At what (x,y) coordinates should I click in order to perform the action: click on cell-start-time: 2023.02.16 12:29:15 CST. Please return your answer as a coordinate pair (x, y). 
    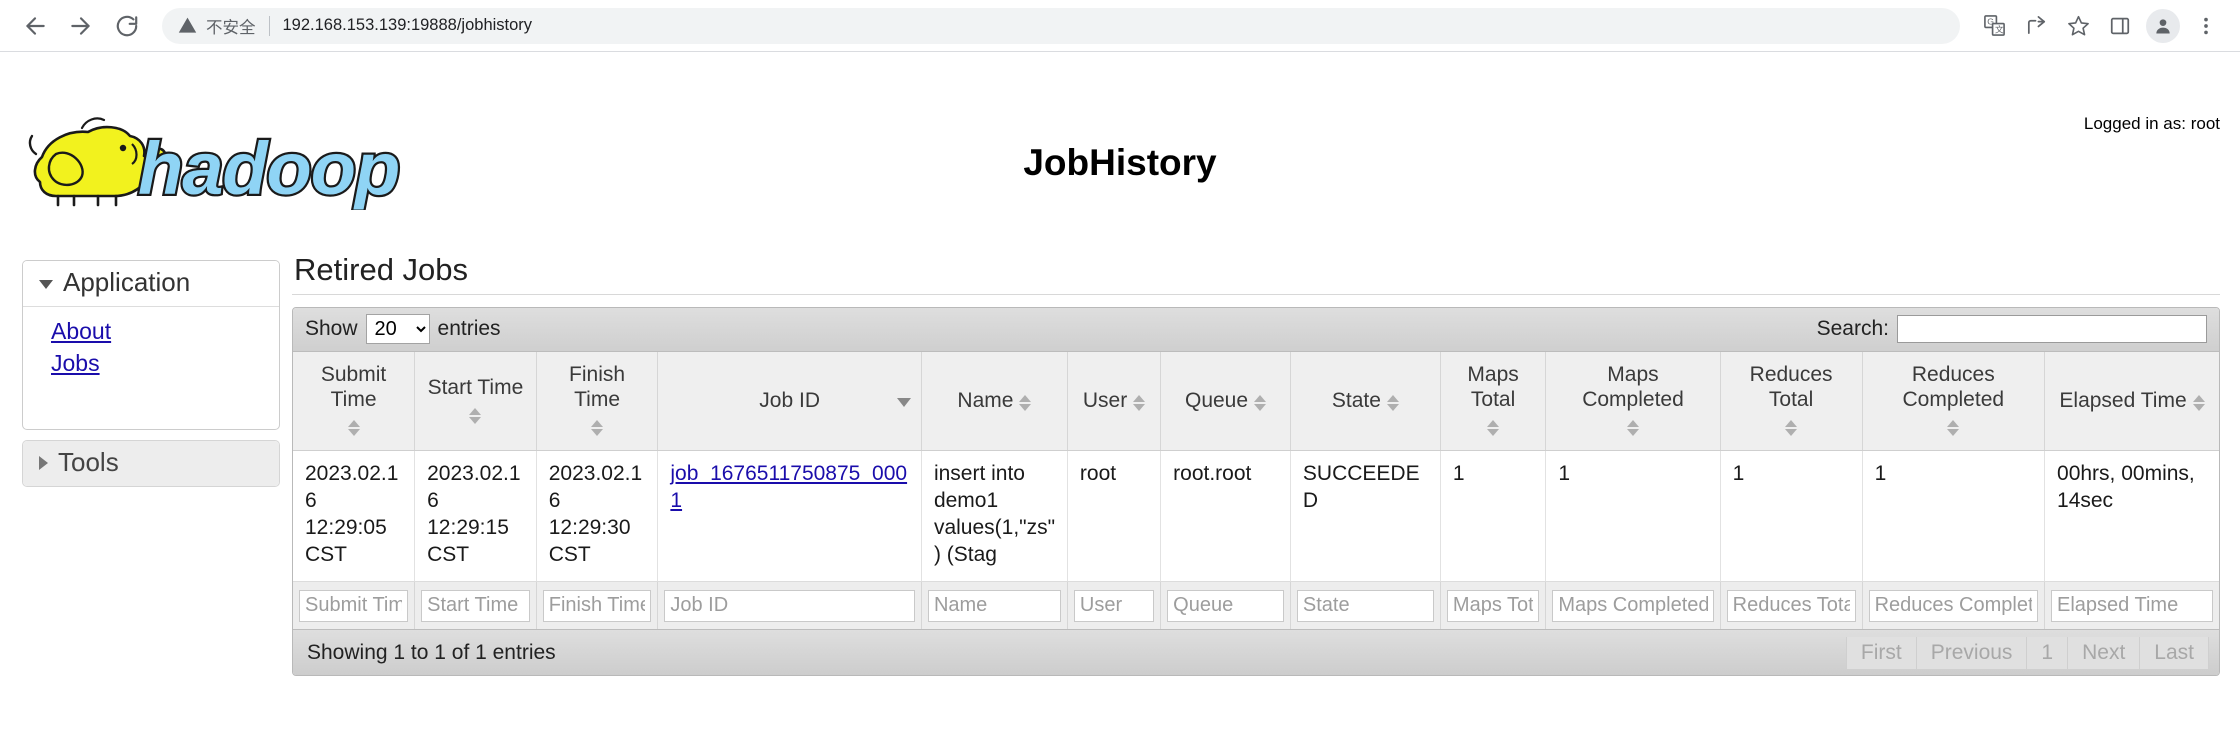
    Looking at the image, I should click on (475, 516).